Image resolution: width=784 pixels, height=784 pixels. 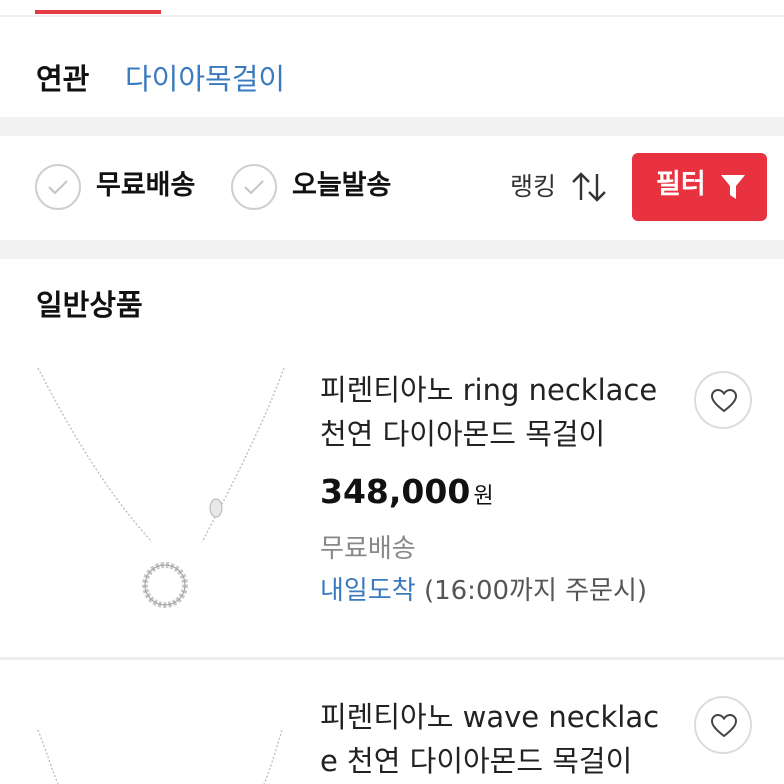 I want to click on today-shipping-label: 오늘발송, so click(x=341, y=186).